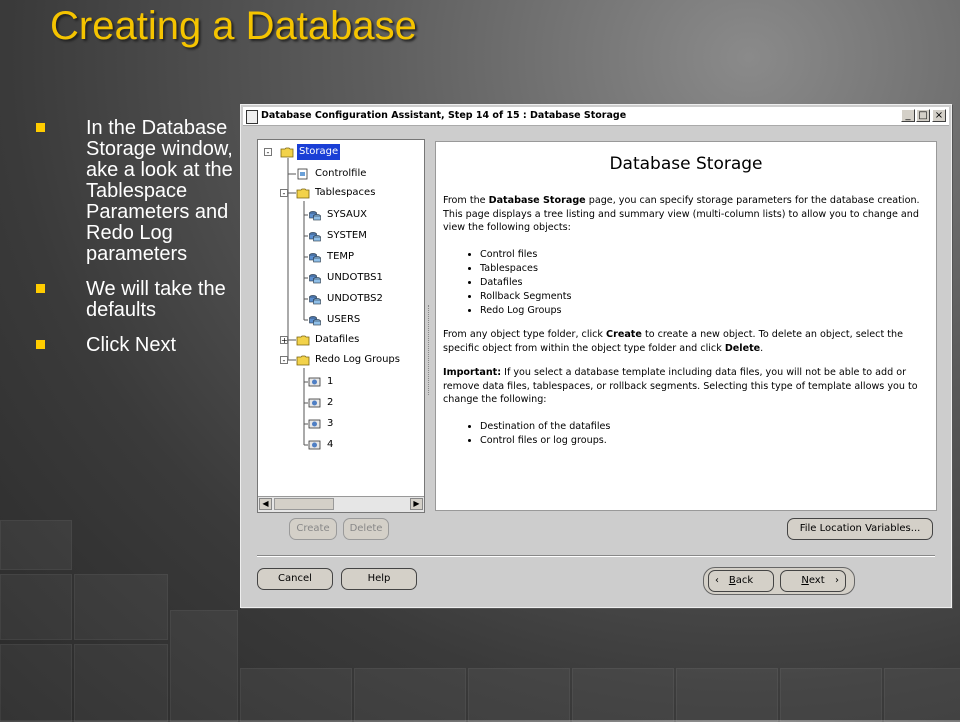 This screenshot has height=722, width=960. I want to click on tree-node-label: Redo Log Groups, so click(357, 359).